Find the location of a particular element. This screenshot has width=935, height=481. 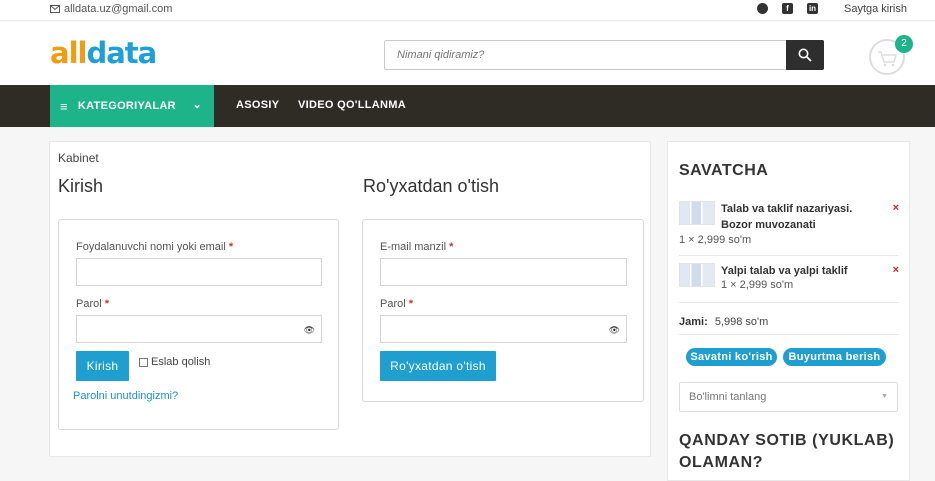

breadcrumb: Kabinet is located at coordinates (78, 158).